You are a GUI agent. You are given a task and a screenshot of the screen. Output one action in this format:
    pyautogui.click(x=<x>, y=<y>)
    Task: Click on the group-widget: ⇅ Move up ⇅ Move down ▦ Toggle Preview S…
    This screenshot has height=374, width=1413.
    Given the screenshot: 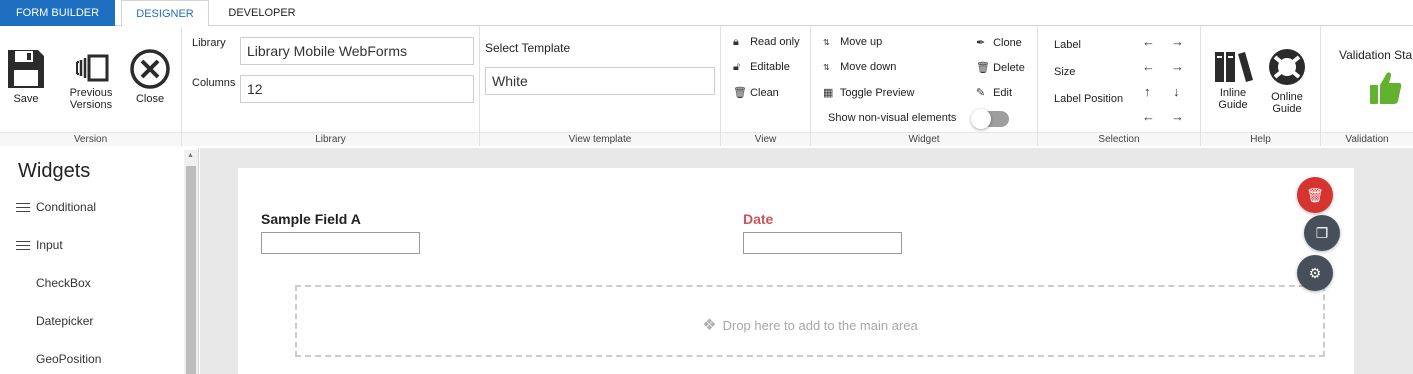 What is the action you would take?
    pyautogui.click(x=924, y=86)
    